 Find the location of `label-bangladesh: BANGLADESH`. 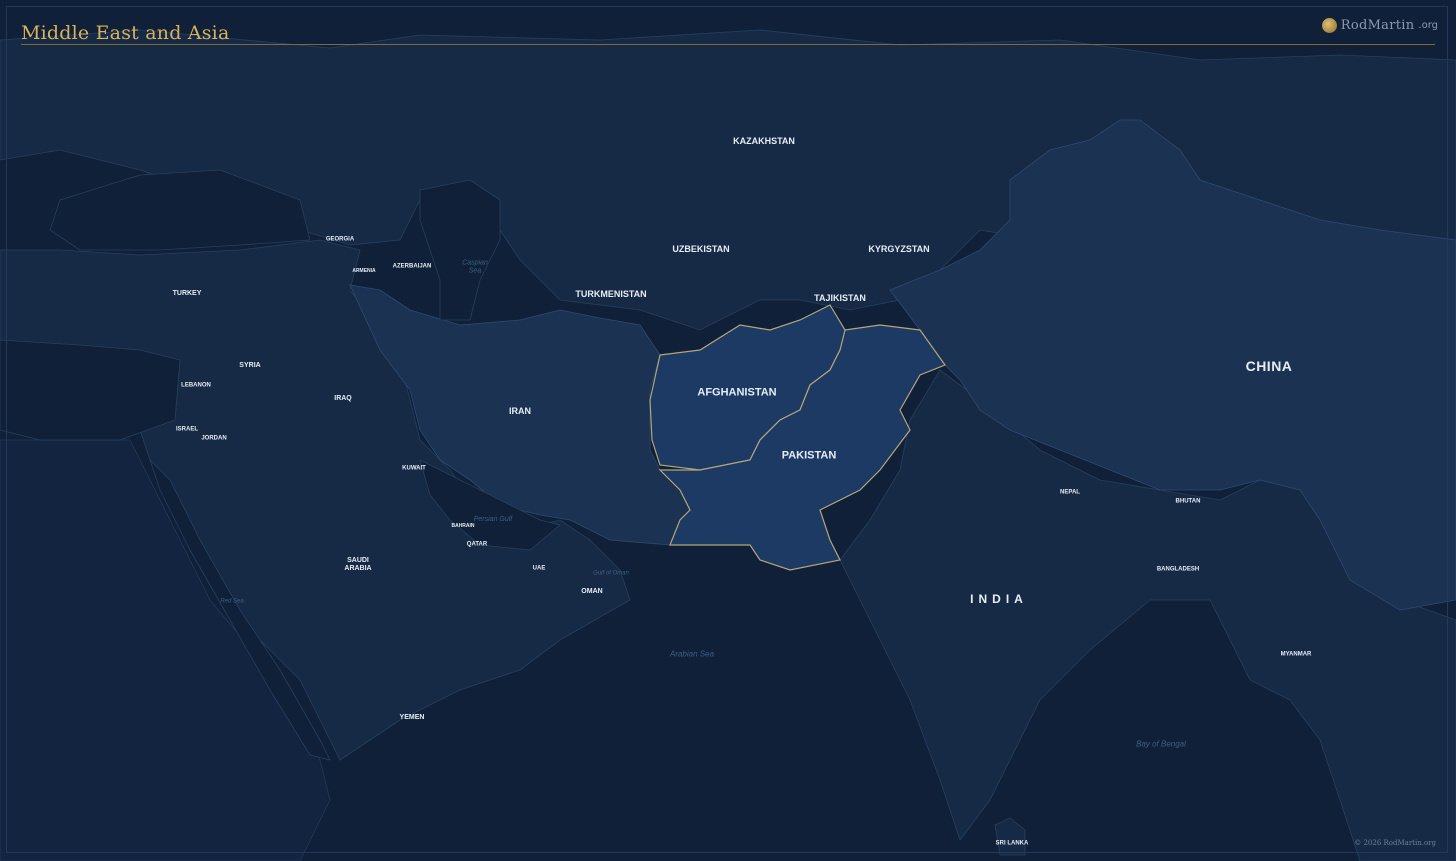

label-bangladesh: BANGLADESH is located at coordinates (1178, 569).